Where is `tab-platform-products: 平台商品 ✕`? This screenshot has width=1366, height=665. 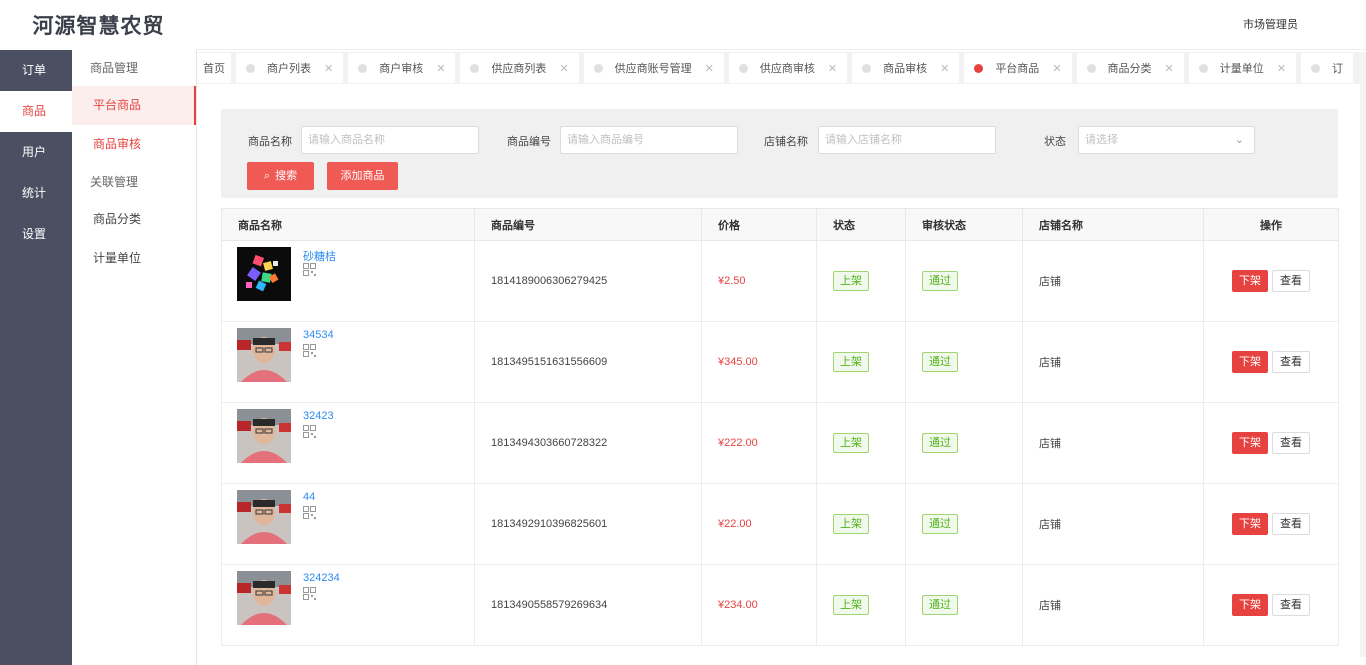 tab-platform-products: 平台商品 ✕ is located at coordinates (1018, 68).